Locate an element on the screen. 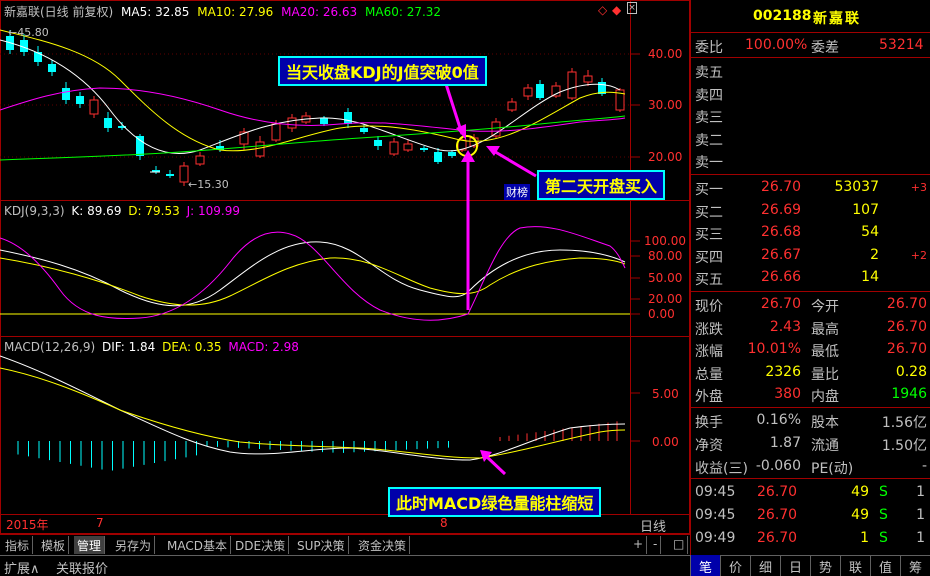 The image size is (930, 576). stat-row: 涨幅 10.01% 最低 26.70 is located at coordinates (810, 349).